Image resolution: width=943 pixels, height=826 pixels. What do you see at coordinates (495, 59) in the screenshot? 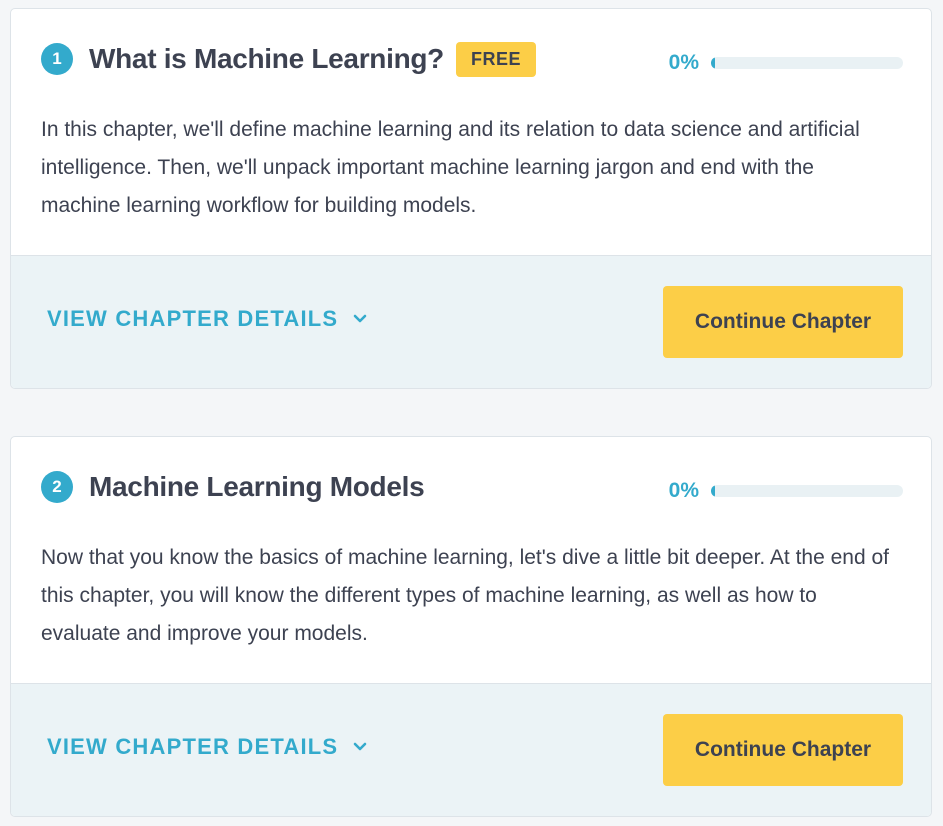
I see `free-badge: FREE` at bounding box center [495, 59].